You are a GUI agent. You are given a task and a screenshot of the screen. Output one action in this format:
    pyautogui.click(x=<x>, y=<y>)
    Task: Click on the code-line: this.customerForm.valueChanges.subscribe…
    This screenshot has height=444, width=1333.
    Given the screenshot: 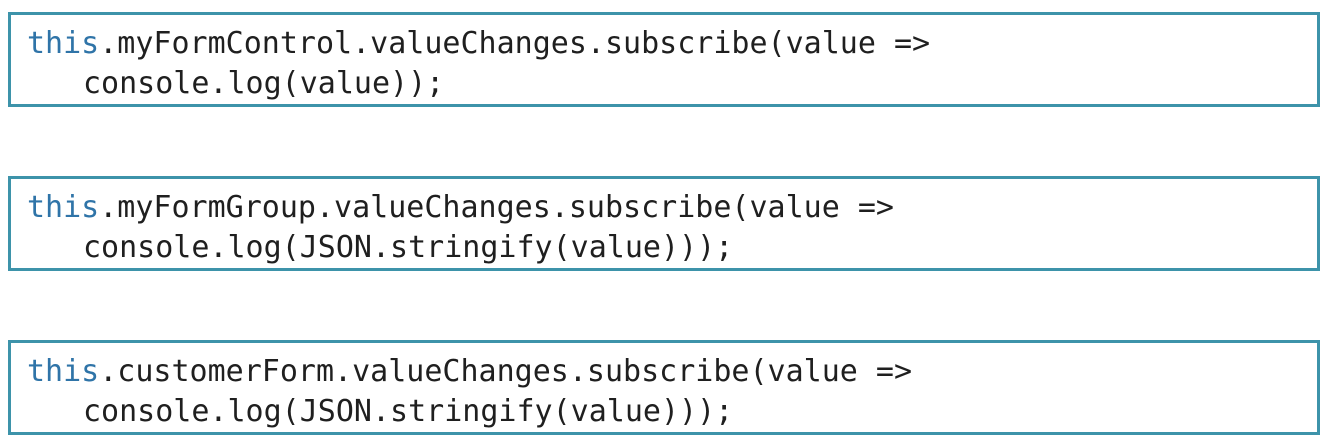 What is the action you would take?
    pyautogui.click(x=672, y=372)
    